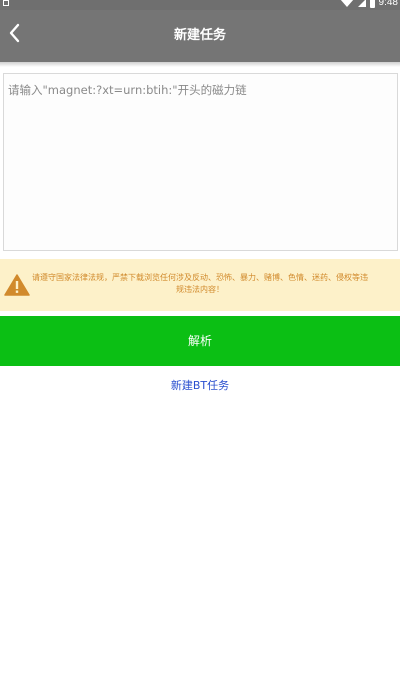  What do you see at coordinates (200, 5) in the screenshot?
I see `status-bar: 9:48` at bounding box center [200, 5].